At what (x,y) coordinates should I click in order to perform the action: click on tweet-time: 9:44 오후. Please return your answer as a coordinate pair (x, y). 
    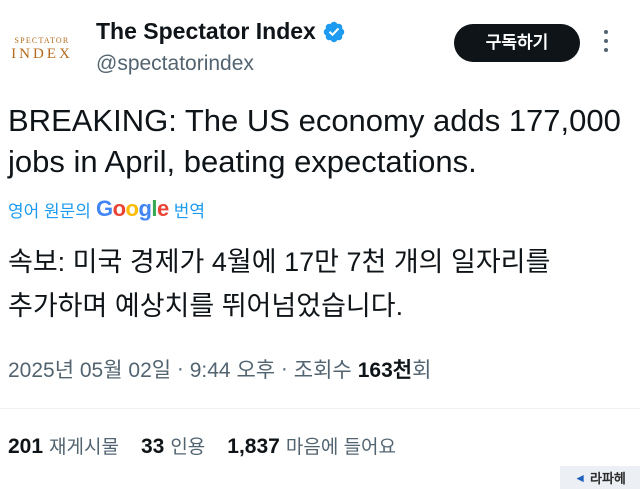
    Looking at the image, I should click on (232, 369).